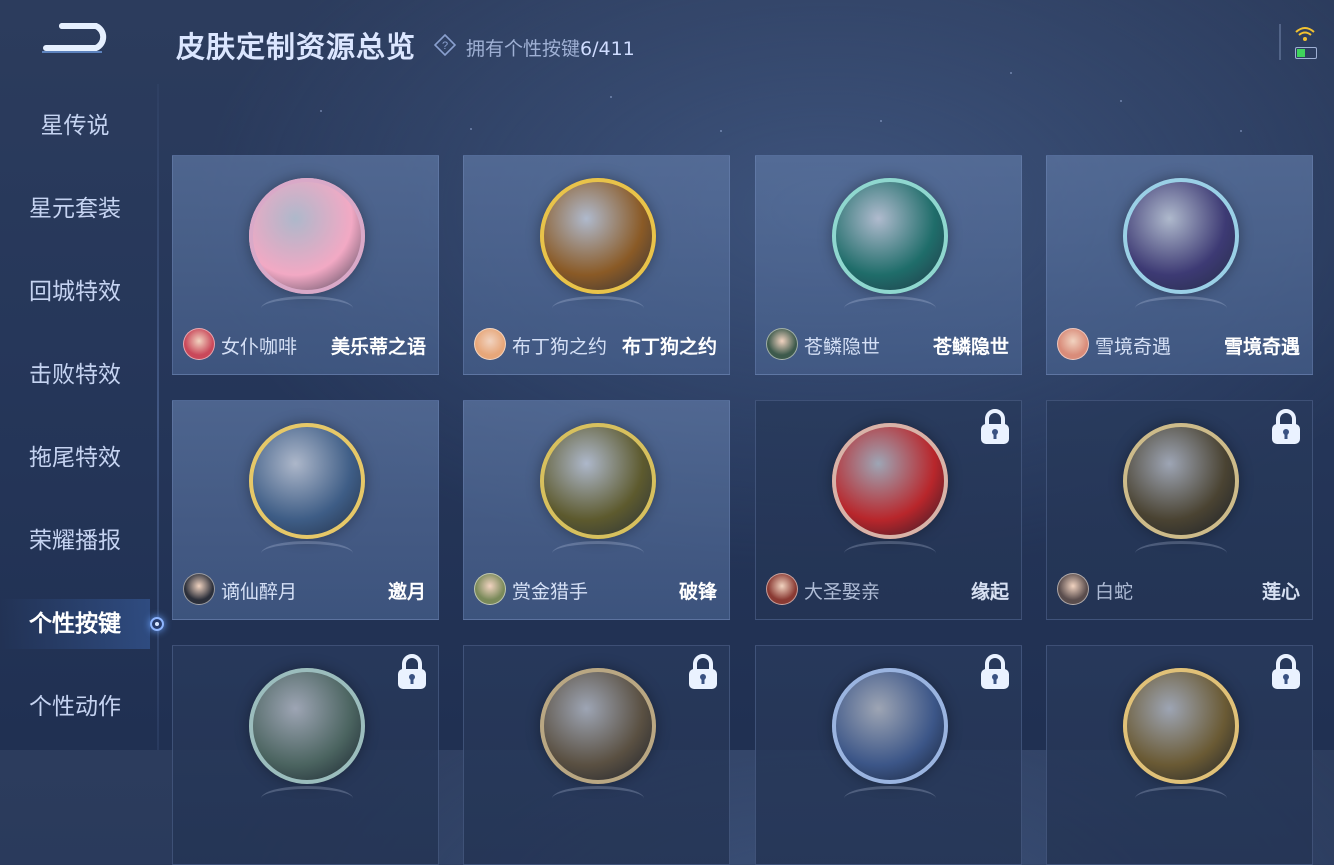 The image size is (1334, 865). What do you see at coordinates (1306, 53) in the screenshot?
I see `battery-icon` at bounding box center [1306, 53].